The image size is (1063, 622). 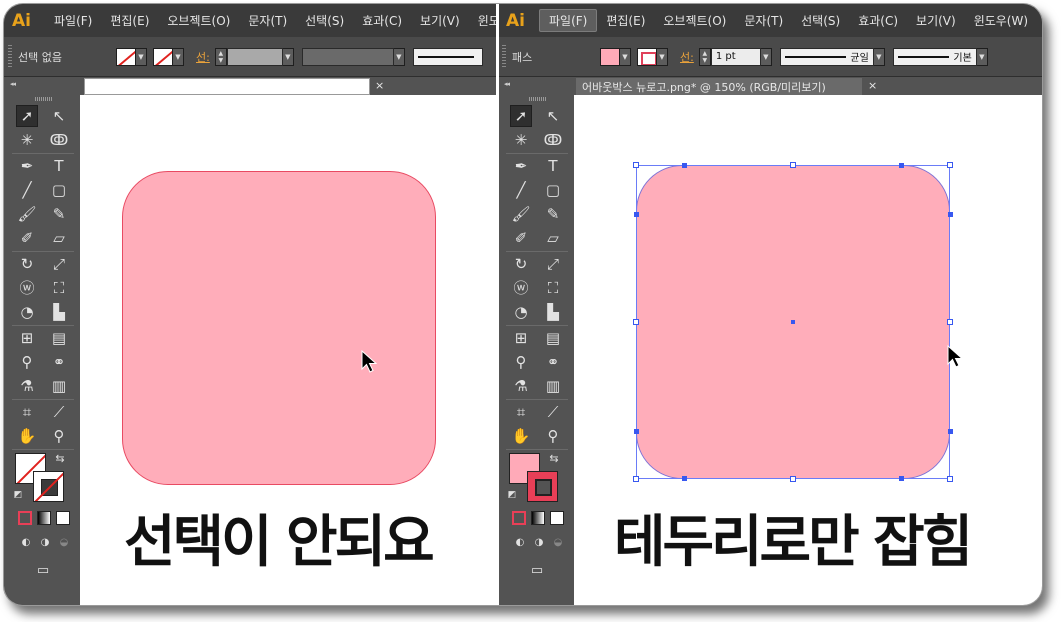 What do you see at coordinates (521, 190) in the screenshot?
I see `line-tool-icon: ╱` at bounding box center [521, 190].